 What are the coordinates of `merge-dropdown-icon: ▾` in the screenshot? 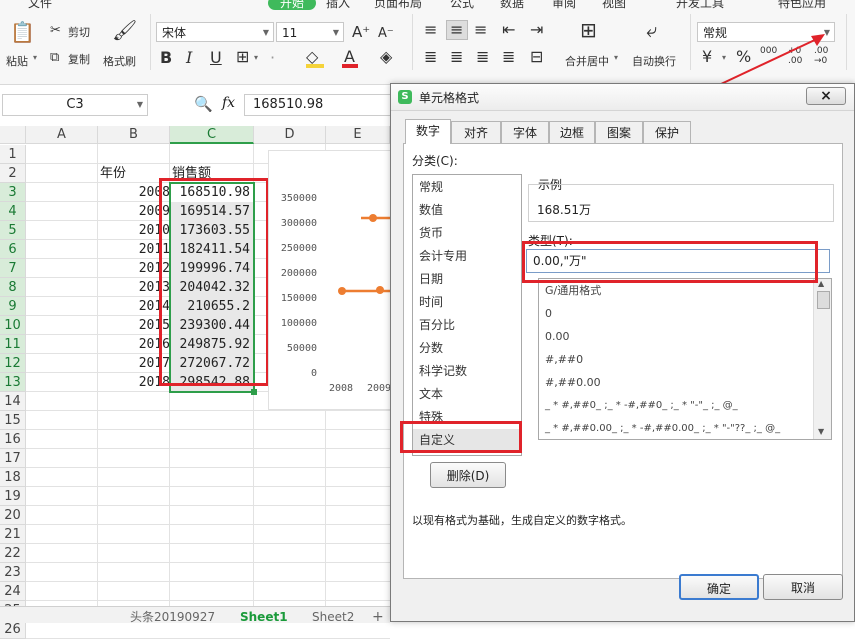 It's located at (616, 57).